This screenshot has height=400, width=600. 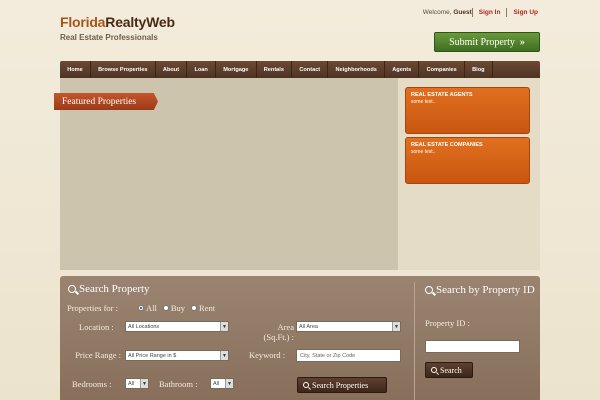 I want to click on logo-part-1: Florida, so click(x=83, y=22).